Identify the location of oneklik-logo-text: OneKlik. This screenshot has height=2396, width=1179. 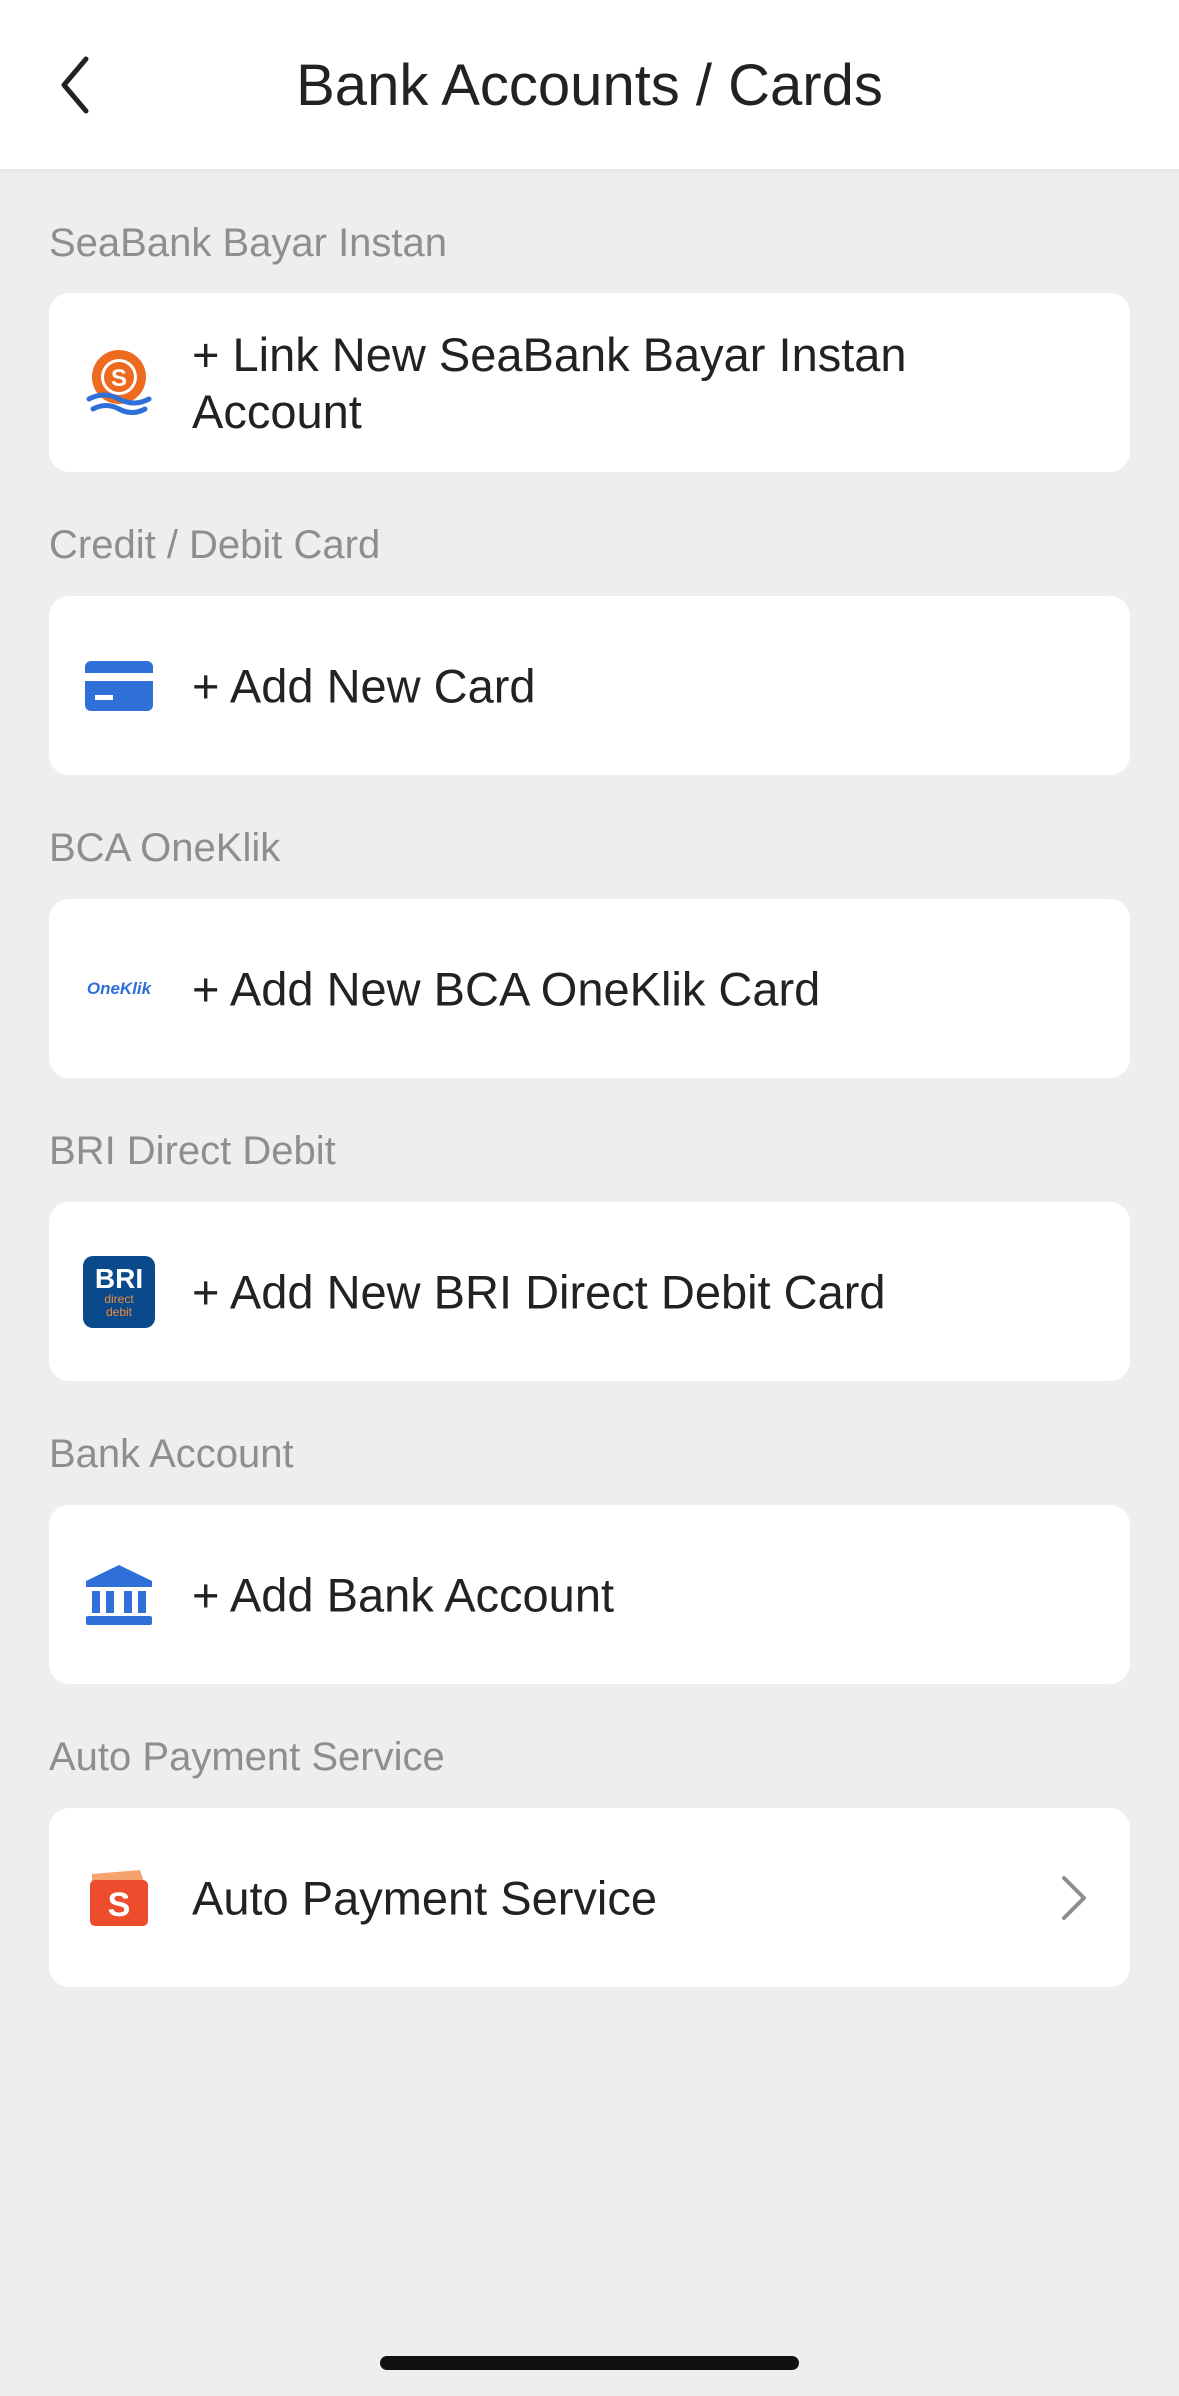
(119, 988).